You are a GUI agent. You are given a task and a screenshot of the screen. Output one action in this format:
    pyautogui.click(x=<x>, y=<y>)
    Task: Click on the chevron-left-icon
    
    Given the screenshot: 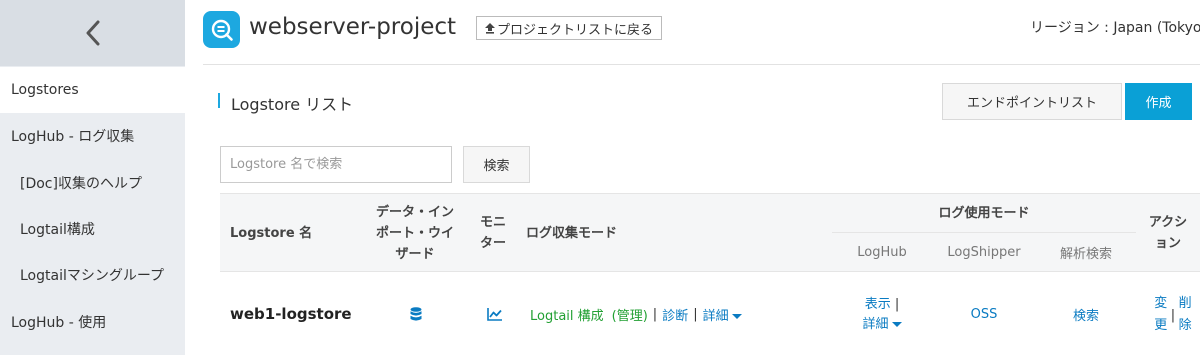 What is the action you would take?
    pyautogui.click(x=92, y=33)
    